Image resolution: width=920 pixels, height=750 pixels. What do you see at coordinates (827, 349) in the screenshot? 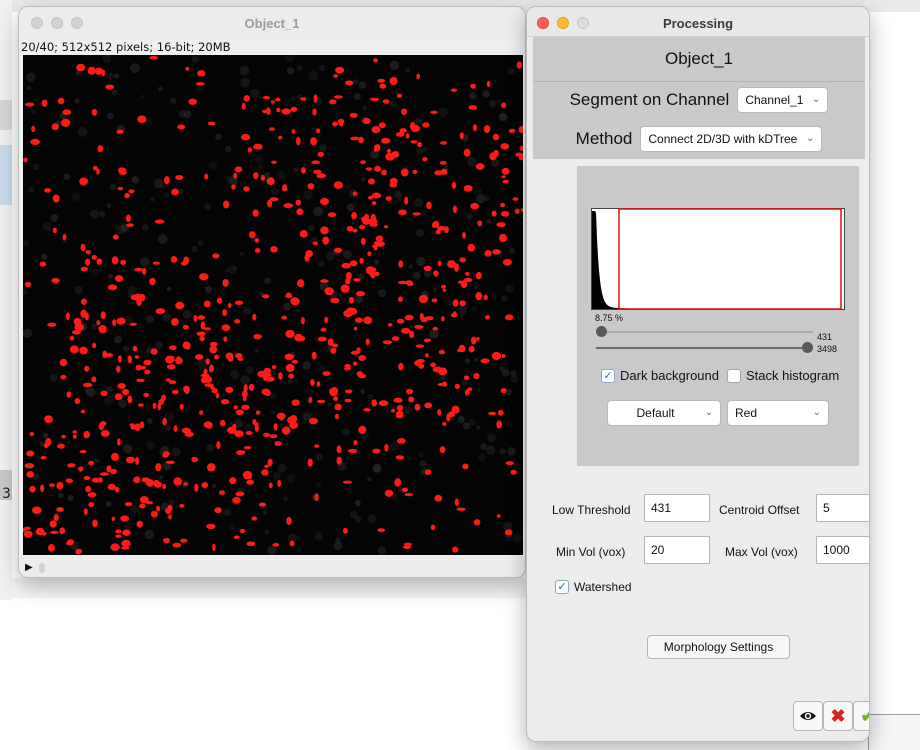
I see `high-slider-value: 3498` at bounding box center [827, 349].